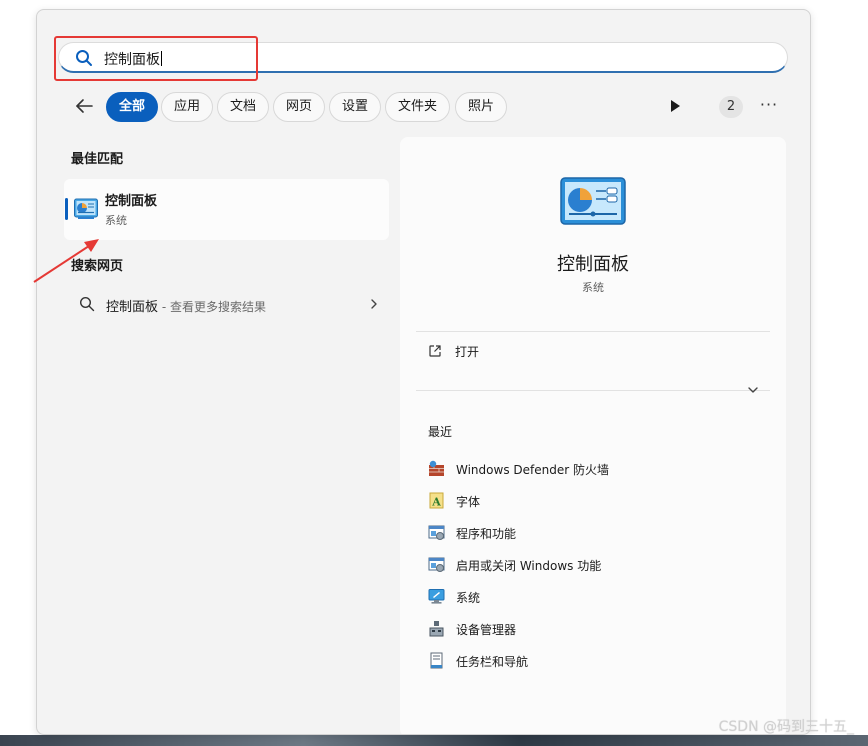  Describe the element at coordinates (675, 106) in the screenshot. I see `play-icon` at that location.